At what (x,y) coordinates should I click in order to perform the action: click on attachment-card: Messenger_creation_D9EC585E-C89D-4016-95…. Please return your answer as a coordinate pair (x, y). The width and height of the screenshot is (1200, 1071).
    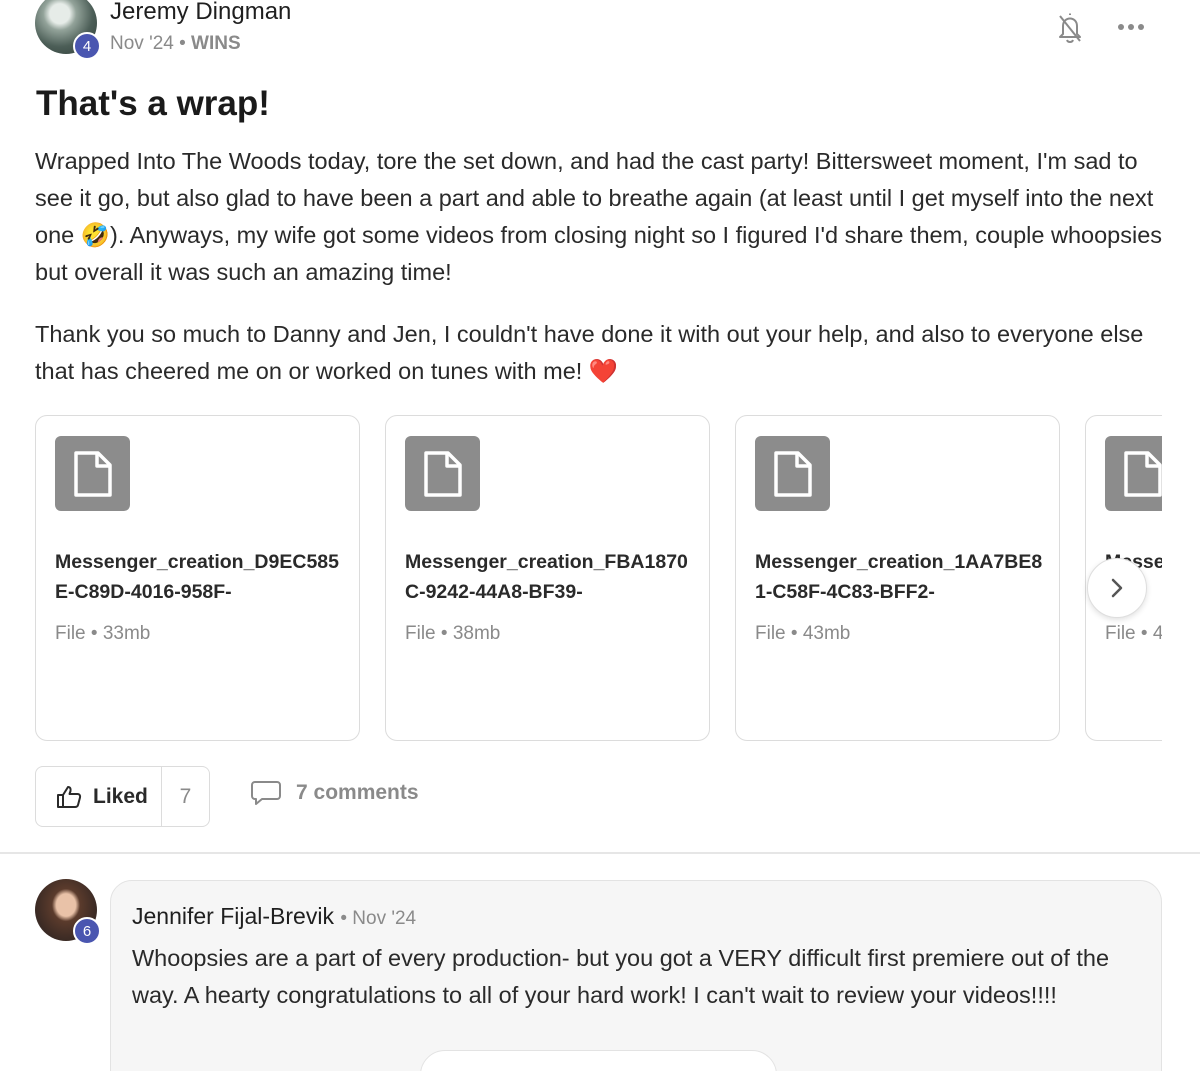
    Looking at the image, I should click on (197, 578).